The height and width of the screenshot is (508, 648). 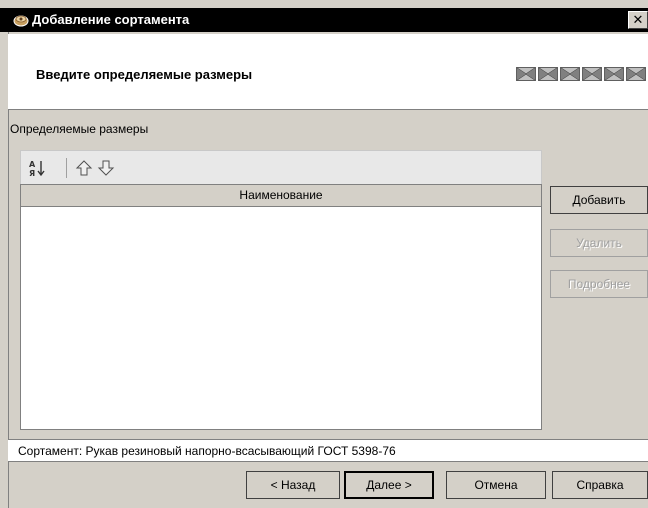 What do you see at coordinates (66, 168) in the screenshot?
I see `toolbar-separator` at bounding box center [66, 168].